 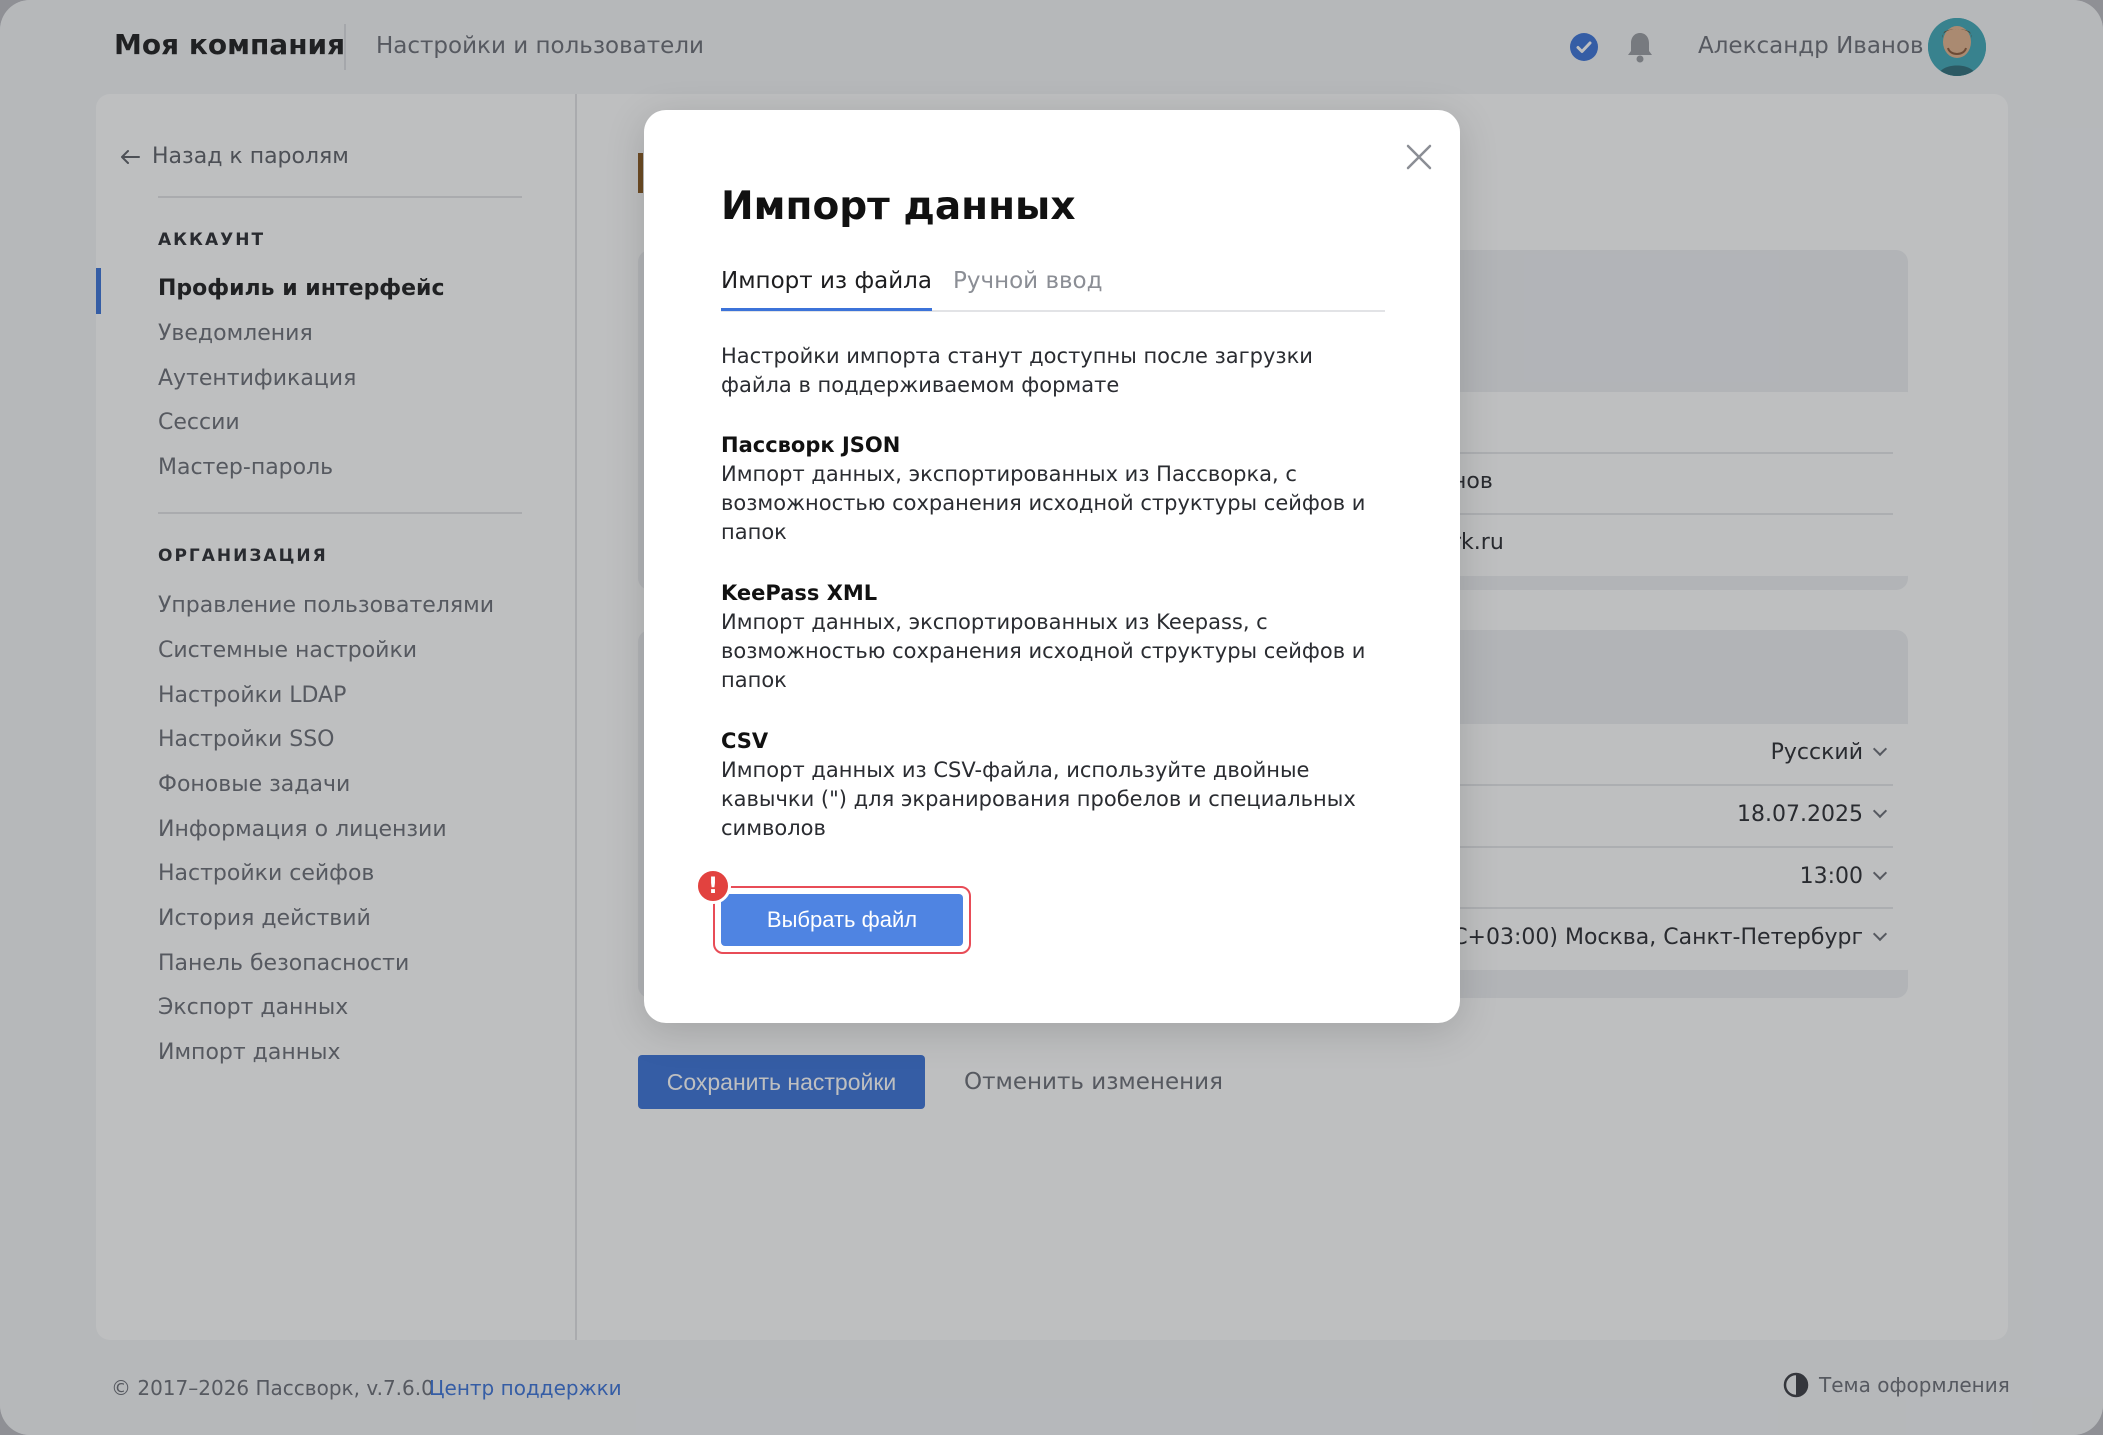 What do you see at coordinates (713, 886) in the screenshot?
I see `alert-badge: !` at bounding box center [713, 886].